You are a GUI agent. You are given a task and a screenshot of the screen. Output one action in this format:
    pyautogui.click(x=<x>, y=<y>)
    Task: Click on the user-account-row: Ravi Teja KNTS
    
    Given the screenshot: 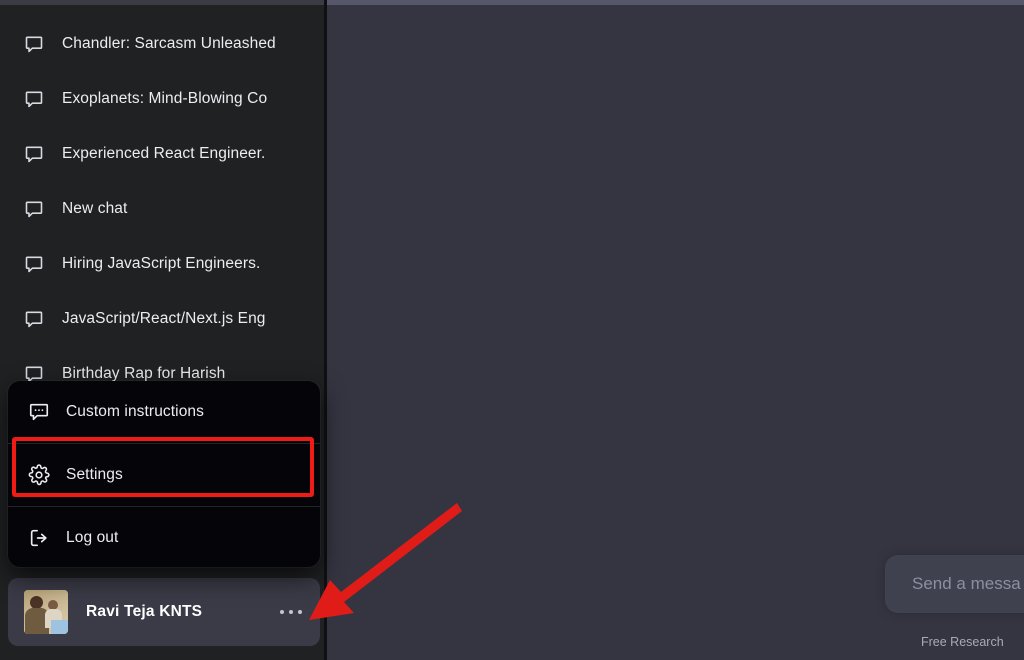 What is the action you would take?
    pyautogui.click(x=164, y=612)
    